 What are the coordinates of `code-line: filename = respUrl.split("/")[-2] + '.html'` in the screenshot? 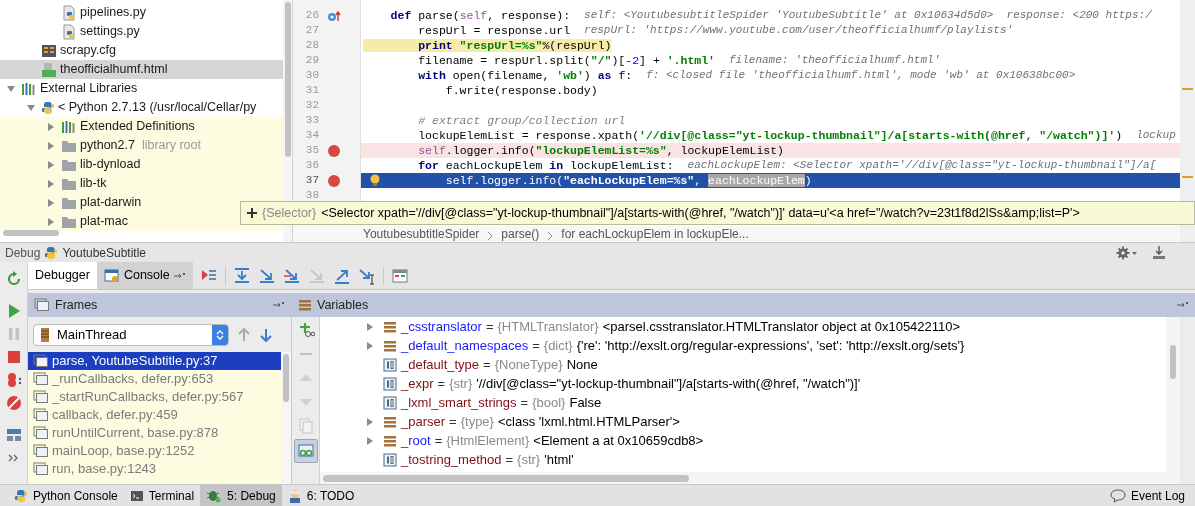 It's located at (566, 60).